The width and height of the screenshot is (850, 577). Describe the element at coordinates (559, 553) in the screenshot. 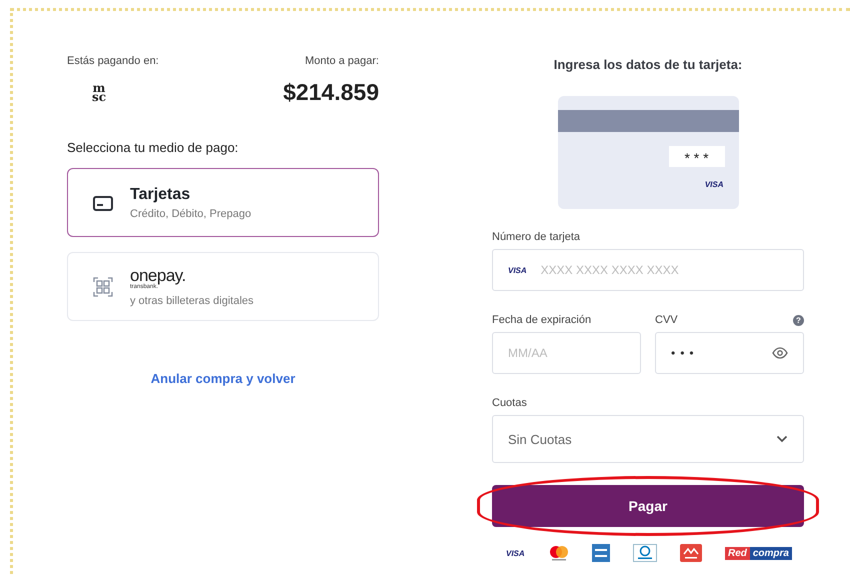

I see `overlapping-circles-logo` at that location.